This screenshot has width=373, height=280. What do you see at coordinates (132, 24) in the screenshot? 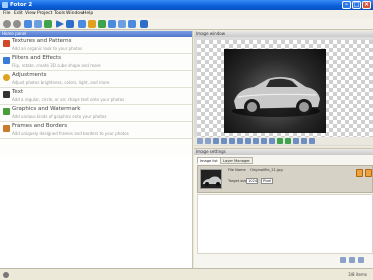
I see `settings-icon` at bounding box center [132, 24].